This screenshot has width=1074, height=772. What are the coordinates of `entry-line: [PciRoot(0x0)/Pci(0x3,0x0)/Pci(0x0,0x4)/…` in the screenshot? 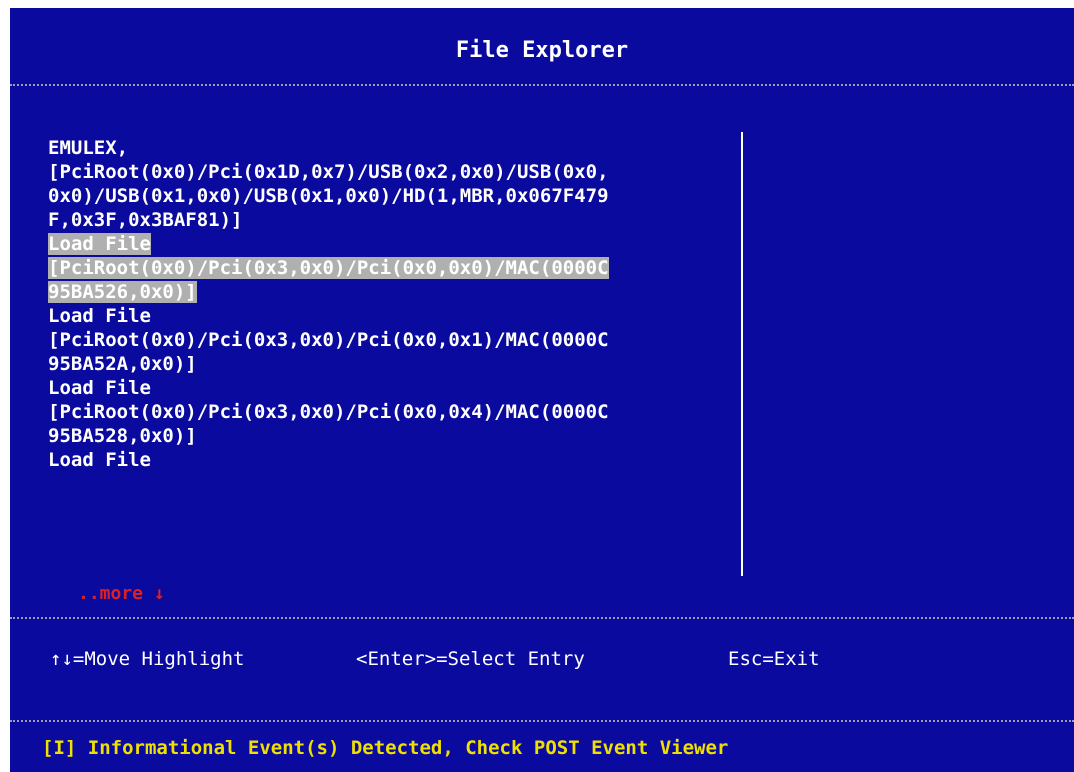 It's located at (328, 412).